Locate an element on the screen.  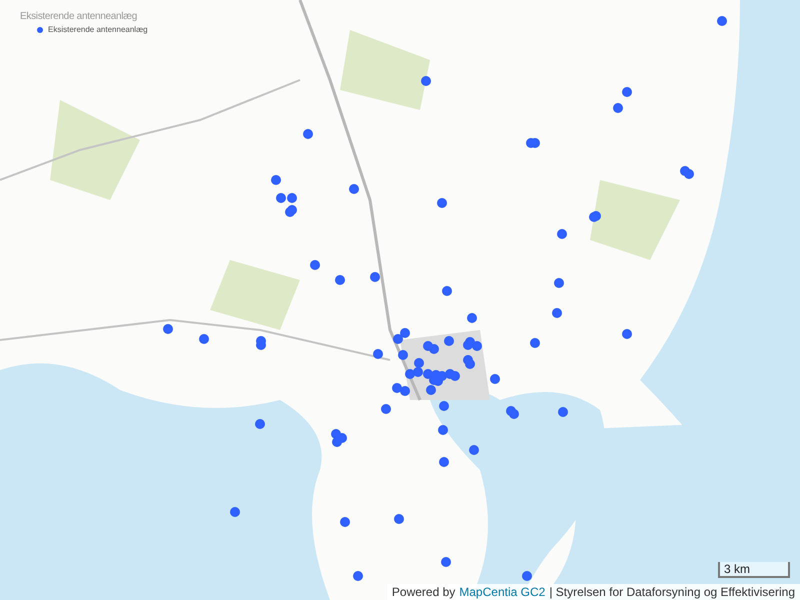
attribution-text: | Styrelsen for Dataforsyning og Effektivisering is located at coordinates (672, 592).